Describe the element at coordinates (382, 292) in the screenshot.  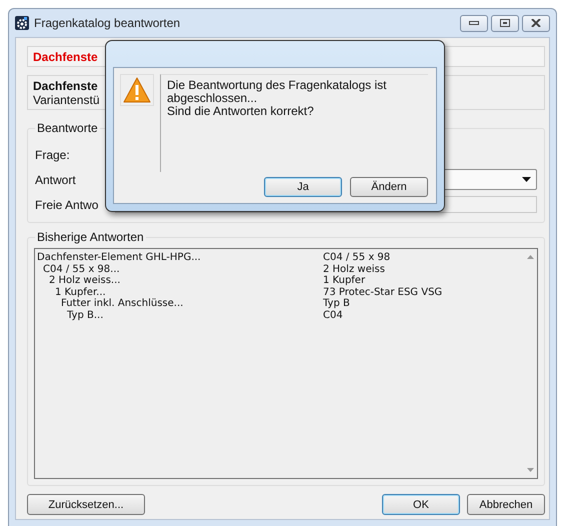
I see `answer-text: 73 Protec-Star ESG VSG` at that location.